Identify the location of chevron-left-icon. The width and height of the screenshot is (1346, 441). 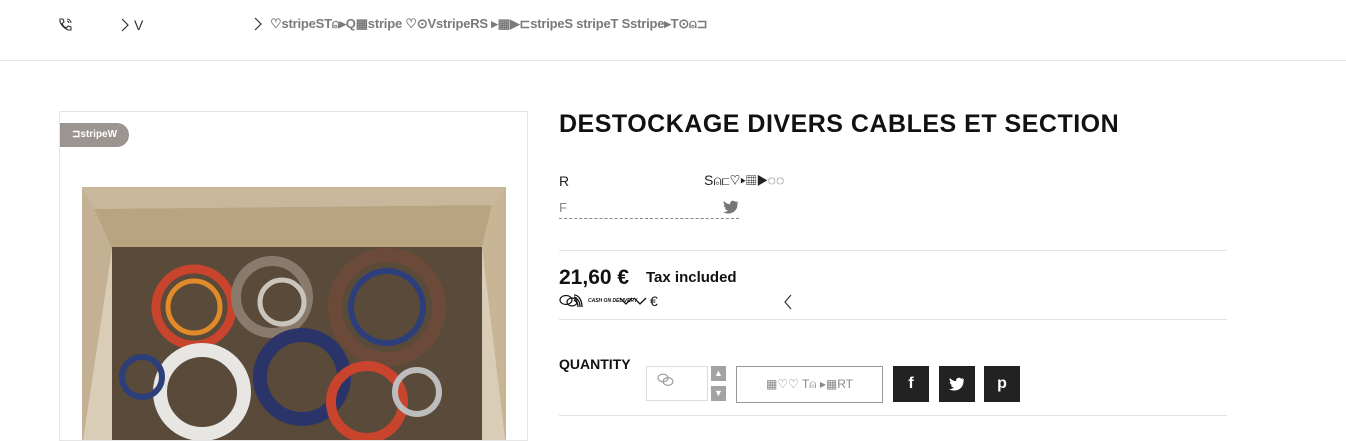
(788, 302).